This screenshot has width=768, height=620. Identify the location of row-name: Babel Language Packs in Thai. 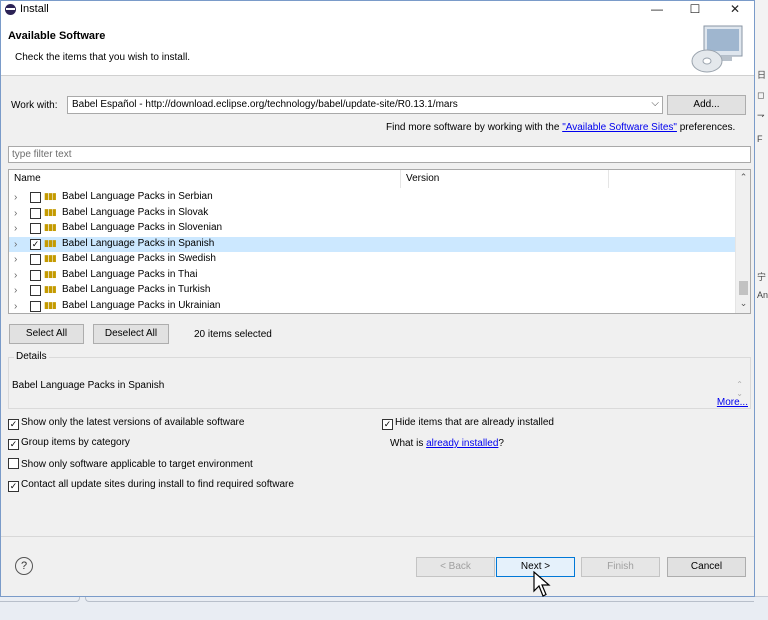
(130, 274).